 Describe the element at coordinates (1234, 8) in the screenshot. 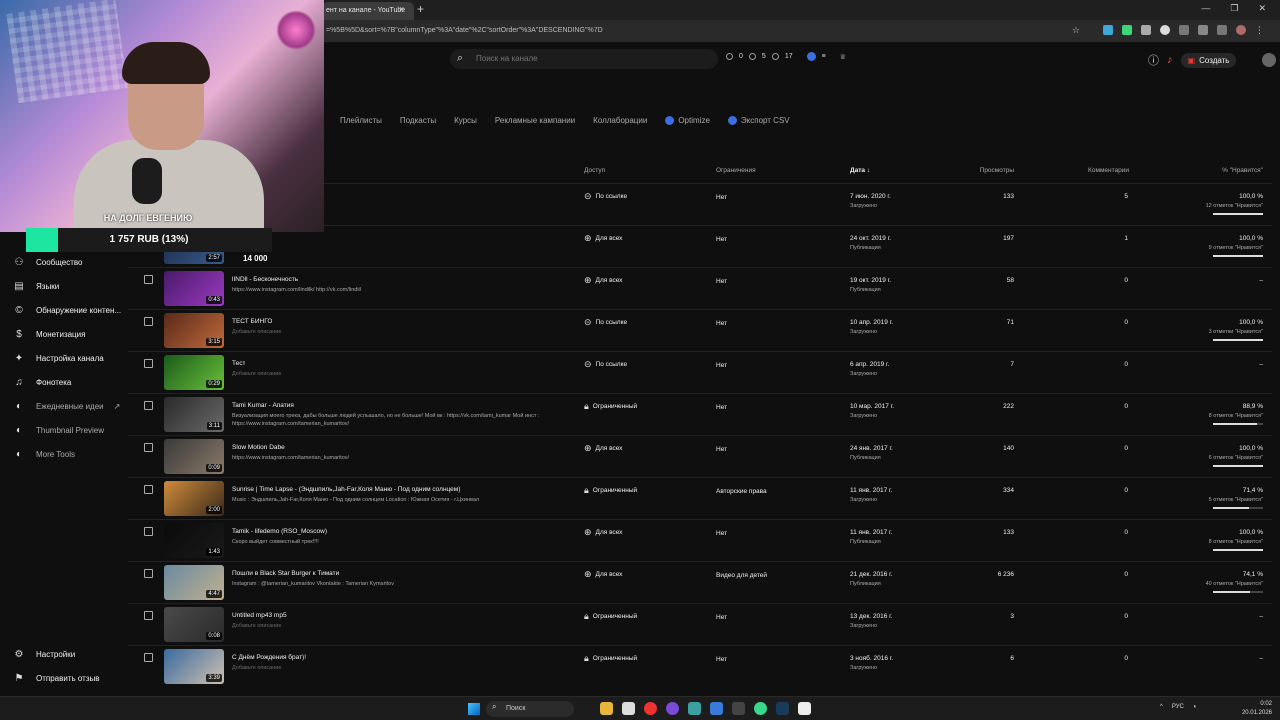

I see `maximize-icon: ❐` at that location.